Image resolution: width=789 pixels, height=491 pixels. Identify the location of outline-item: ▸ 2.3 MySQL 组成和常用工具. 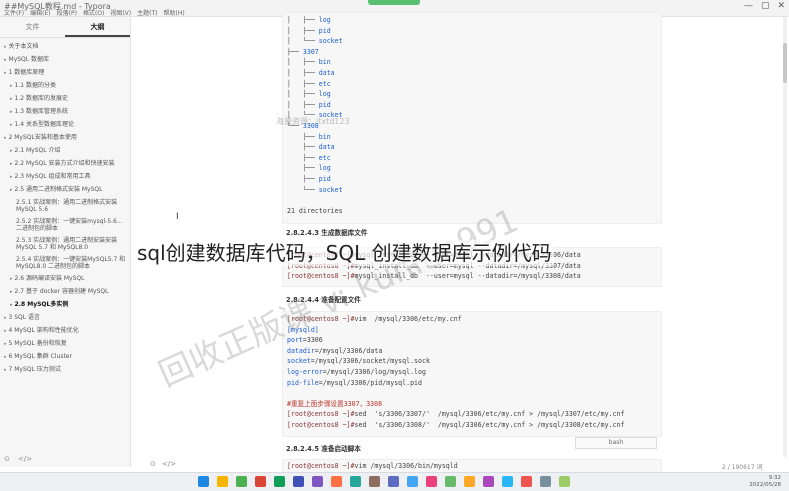
(65, 176).